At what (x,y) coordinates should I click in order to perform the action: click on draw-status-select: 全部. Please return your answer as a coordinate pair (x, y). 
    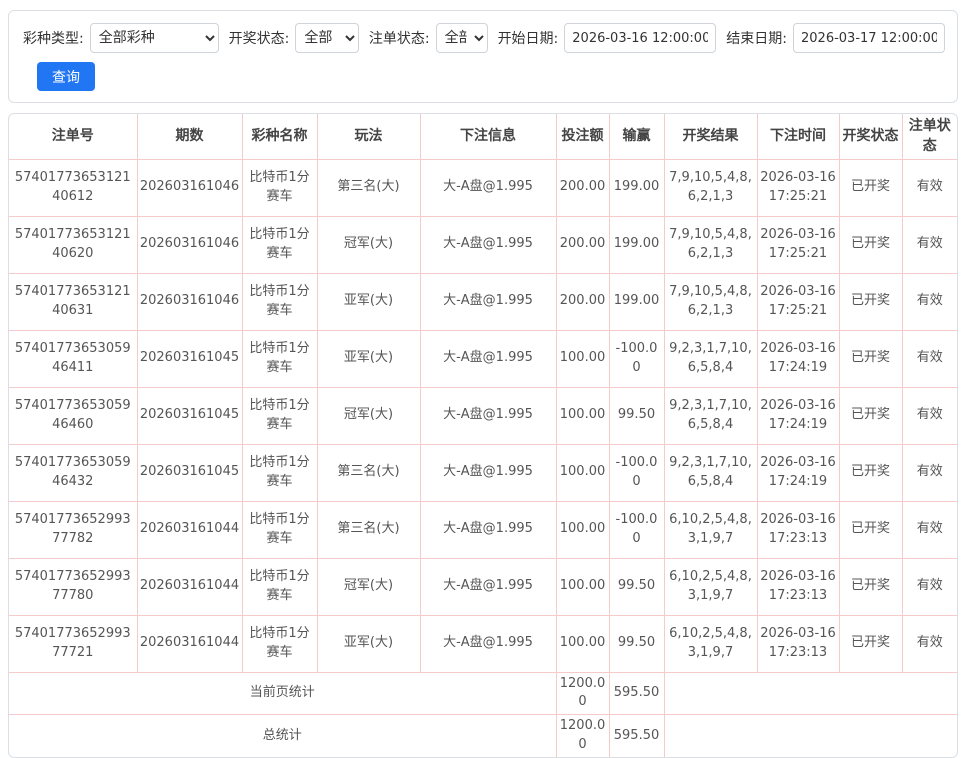
    Looking at the image, I should click on (327, 38).